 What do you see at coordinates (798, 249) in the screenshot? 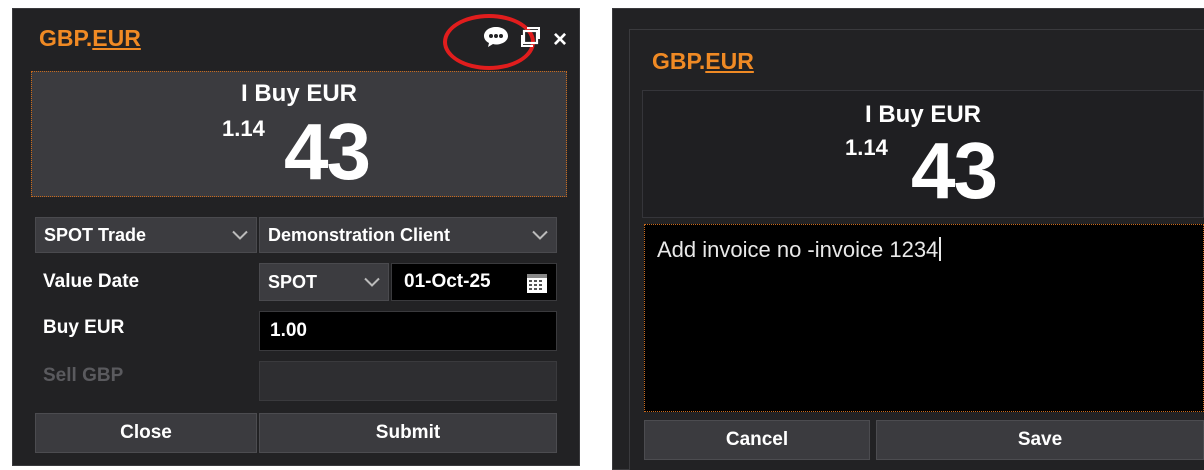
I see `comment-text: Add invoice no -invoice 1234` at bounding box center [798, 249].